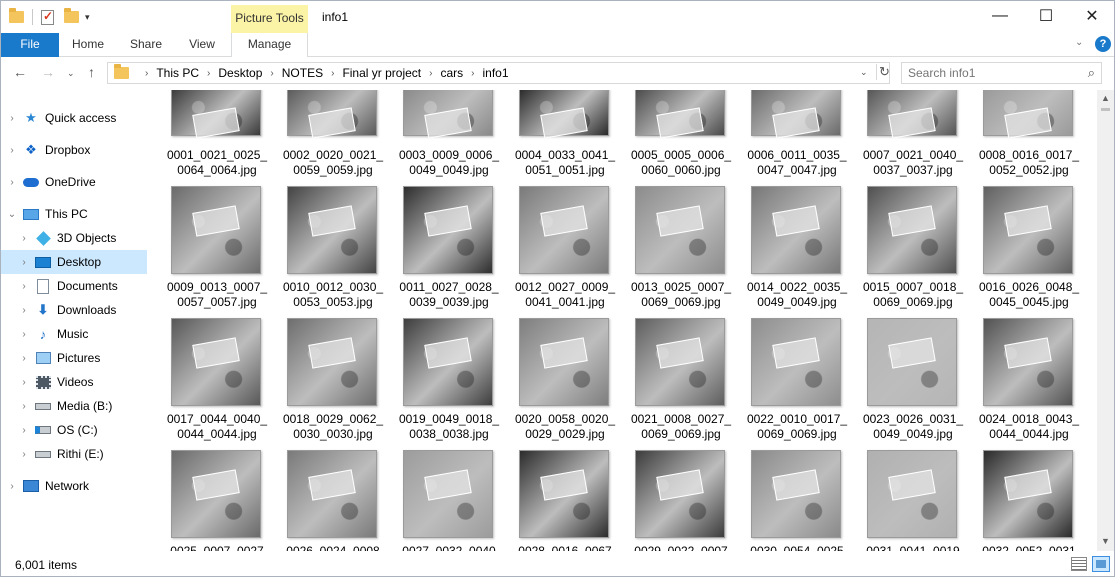 The width and height of the screenshot is (1115, 577). What do you see at coordinates (565, 302) in the screenshot?
I see `file-name-line2: 0041_0041.jpg` at bounding box center [565, 302].